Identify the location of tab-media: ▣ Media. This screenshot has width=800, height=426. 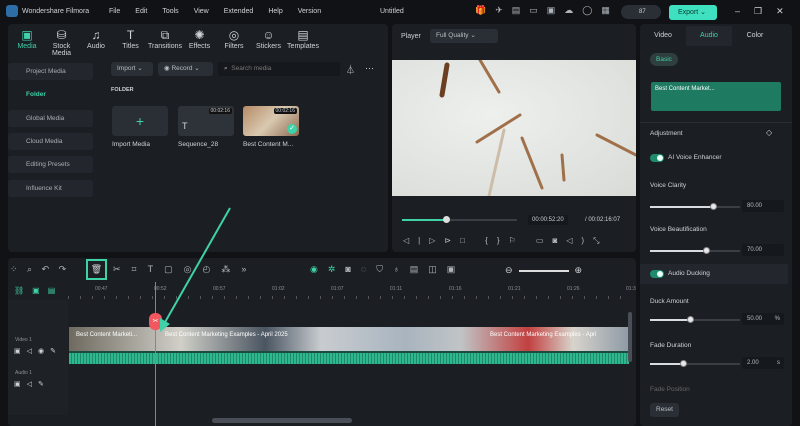
(27, 39).